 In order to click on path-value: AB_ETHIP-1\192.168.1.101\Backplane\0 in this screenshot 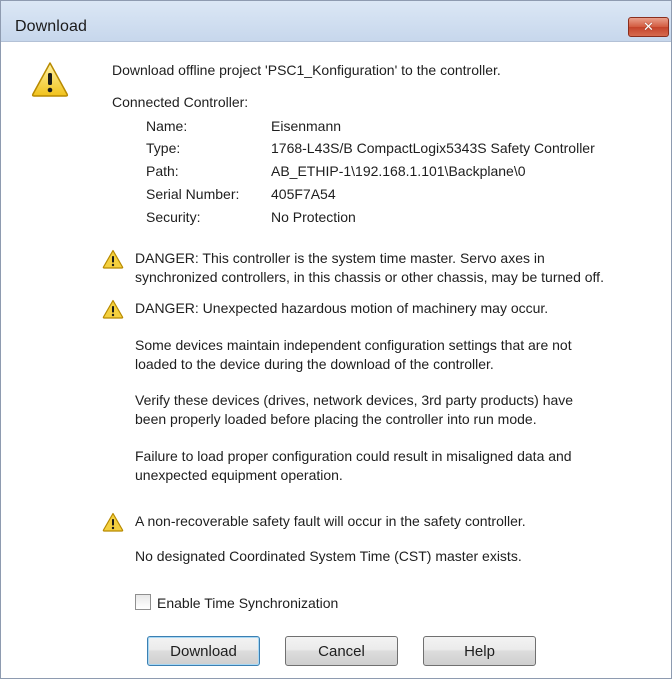, I will do `click(398, 171)`.